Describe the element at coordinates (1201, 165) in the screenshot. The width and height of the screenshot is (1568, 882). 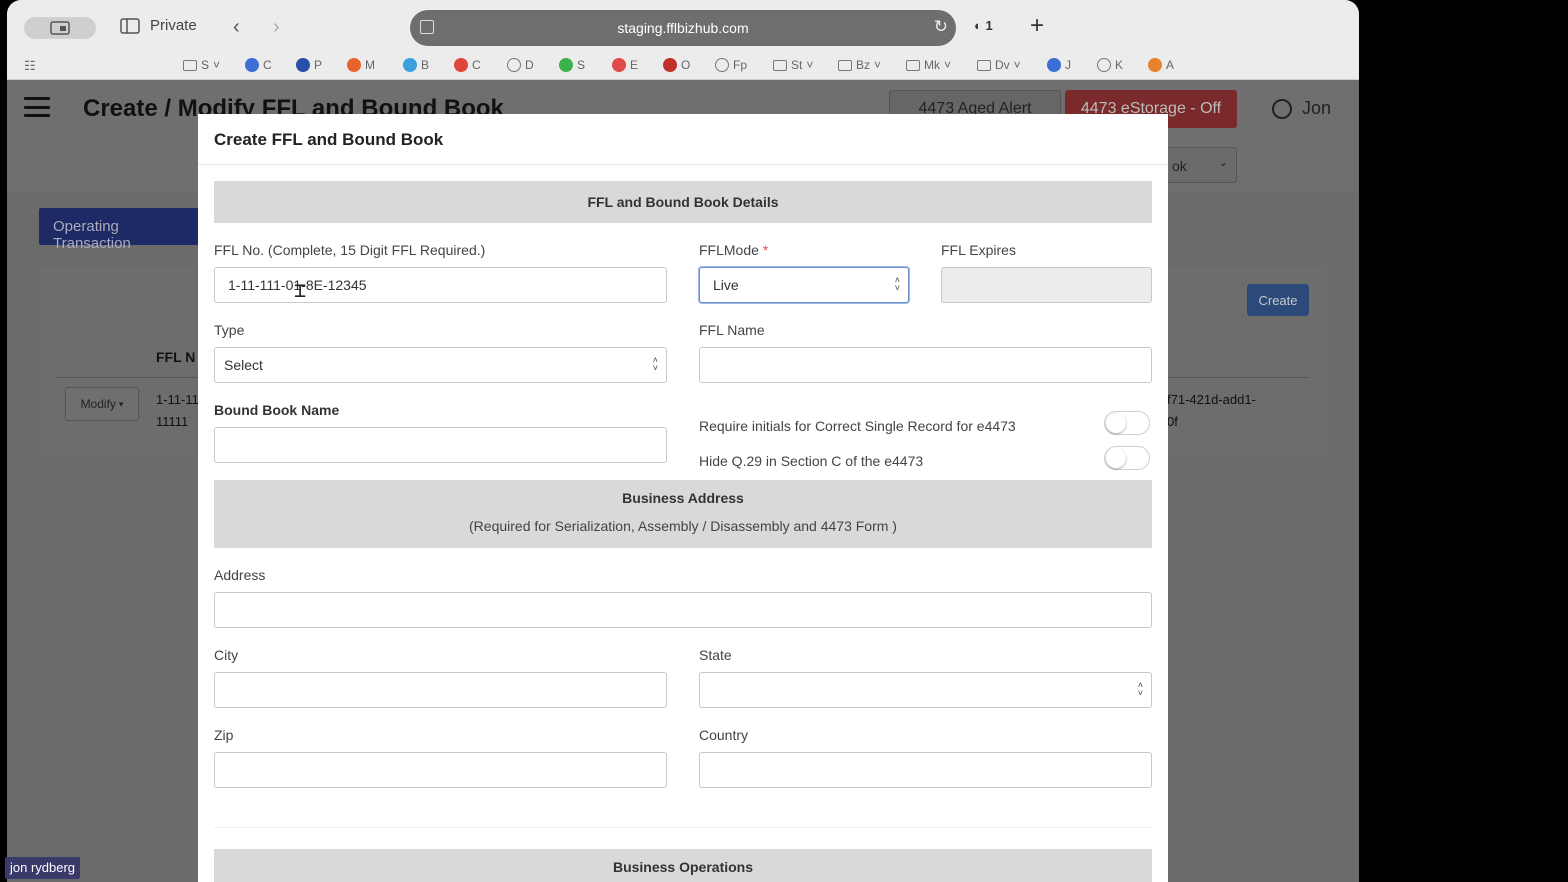
I see `book-select: ok ⌄` at that location.